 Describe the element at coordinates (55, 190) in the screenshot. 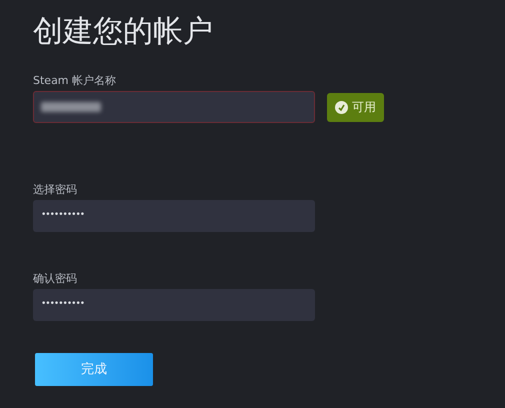

I see `field-label: 选择密码` at that location.